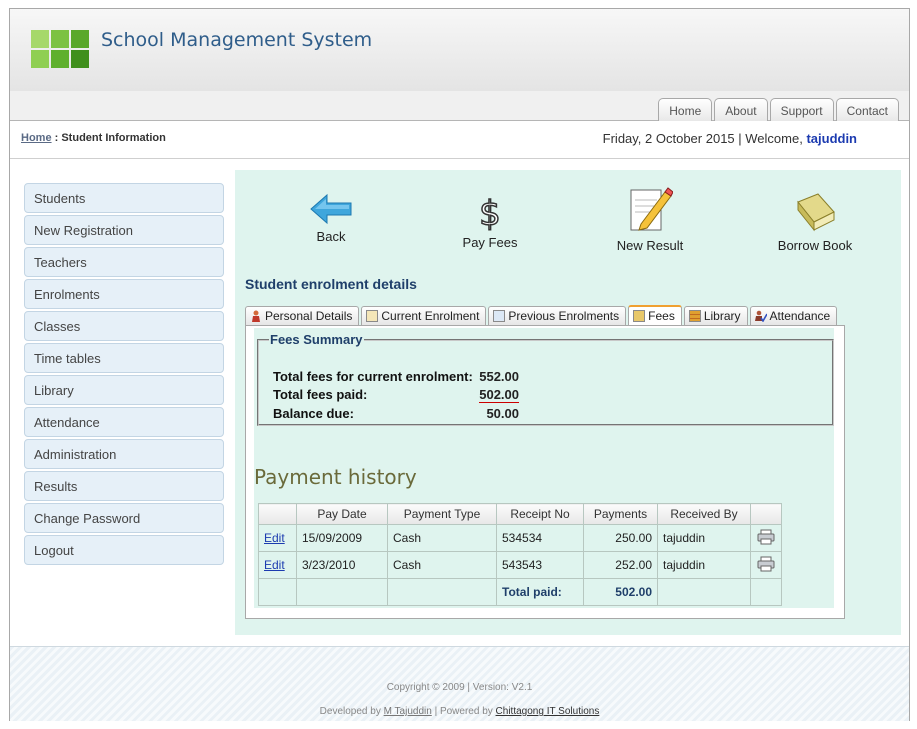 The image size is (917, 729). I want to click on payment-amount-cell: 252.00, so click(620, 565).